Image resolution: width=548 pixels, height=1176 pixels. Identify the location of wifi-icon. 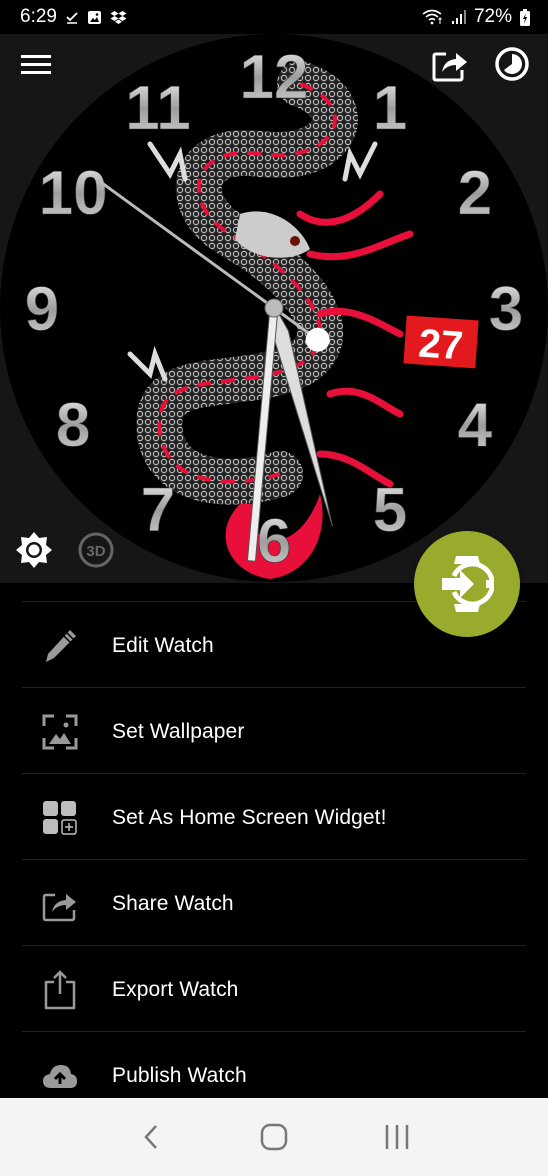
(433, 17).